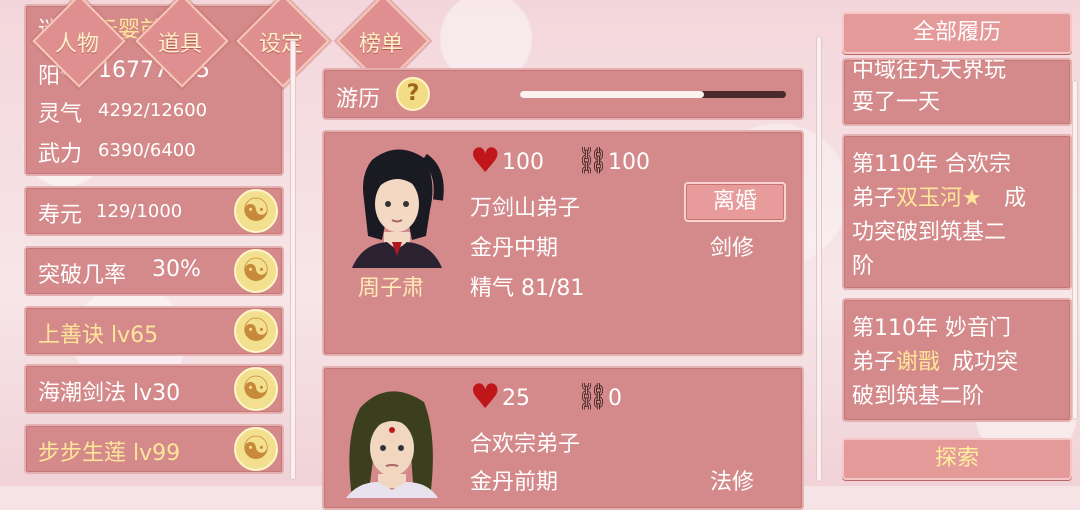 This screenshot has height=510, width=1080. I want to click on skill-label: 步步生莲 lv99, so click(109, 453).